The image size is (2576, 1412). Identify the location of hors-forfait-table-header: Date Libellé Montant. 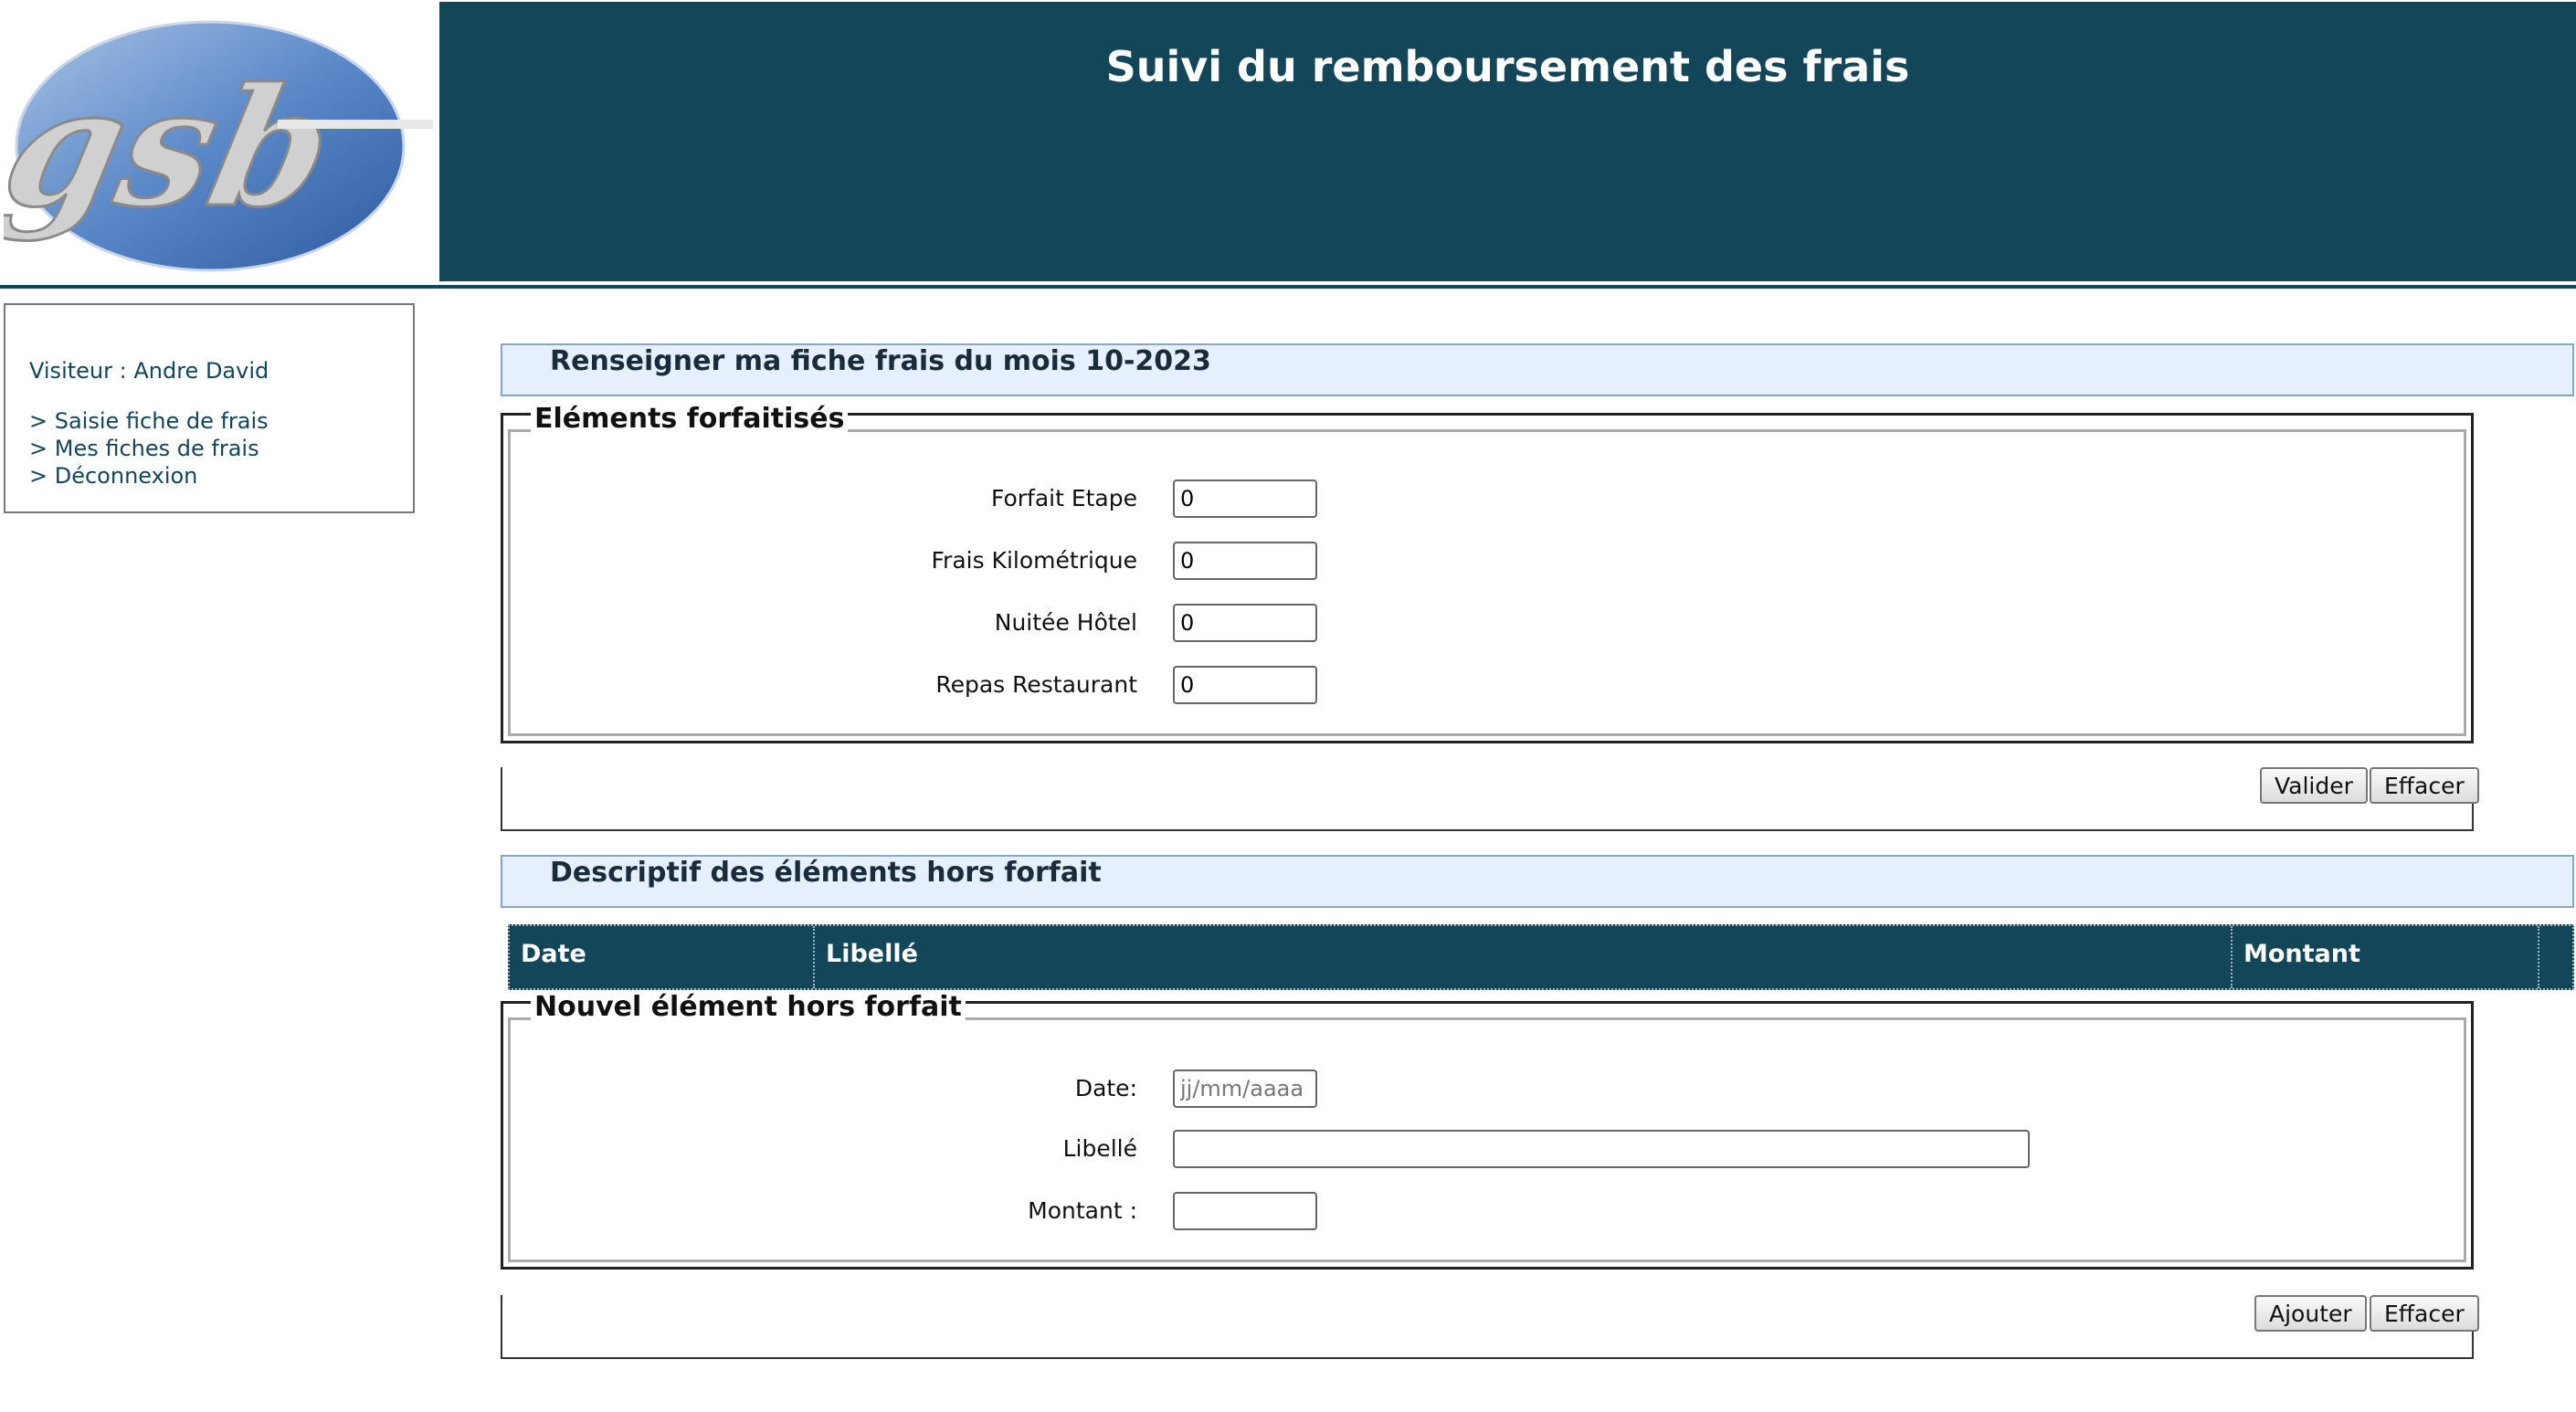
(1541, 957).